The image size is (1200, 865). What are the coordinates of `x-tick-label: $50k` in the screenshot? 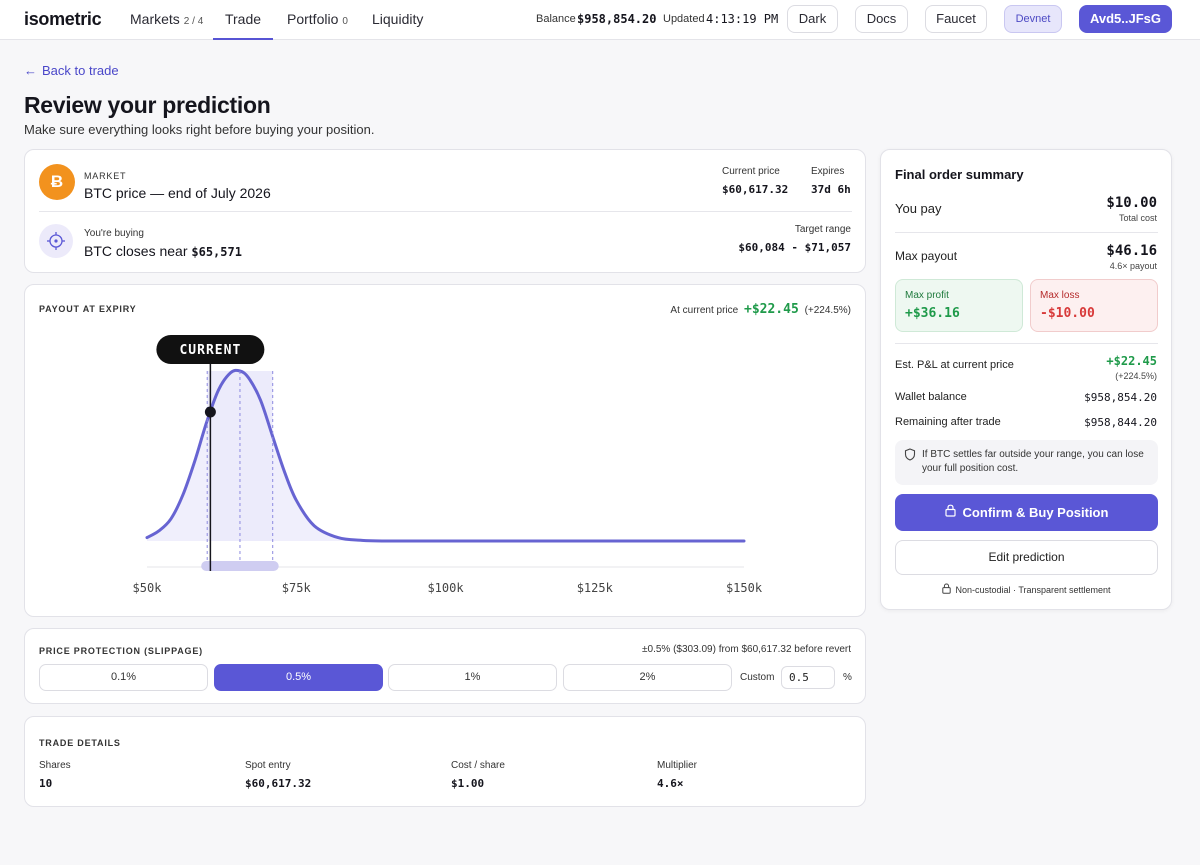 It's located at (148, 588).